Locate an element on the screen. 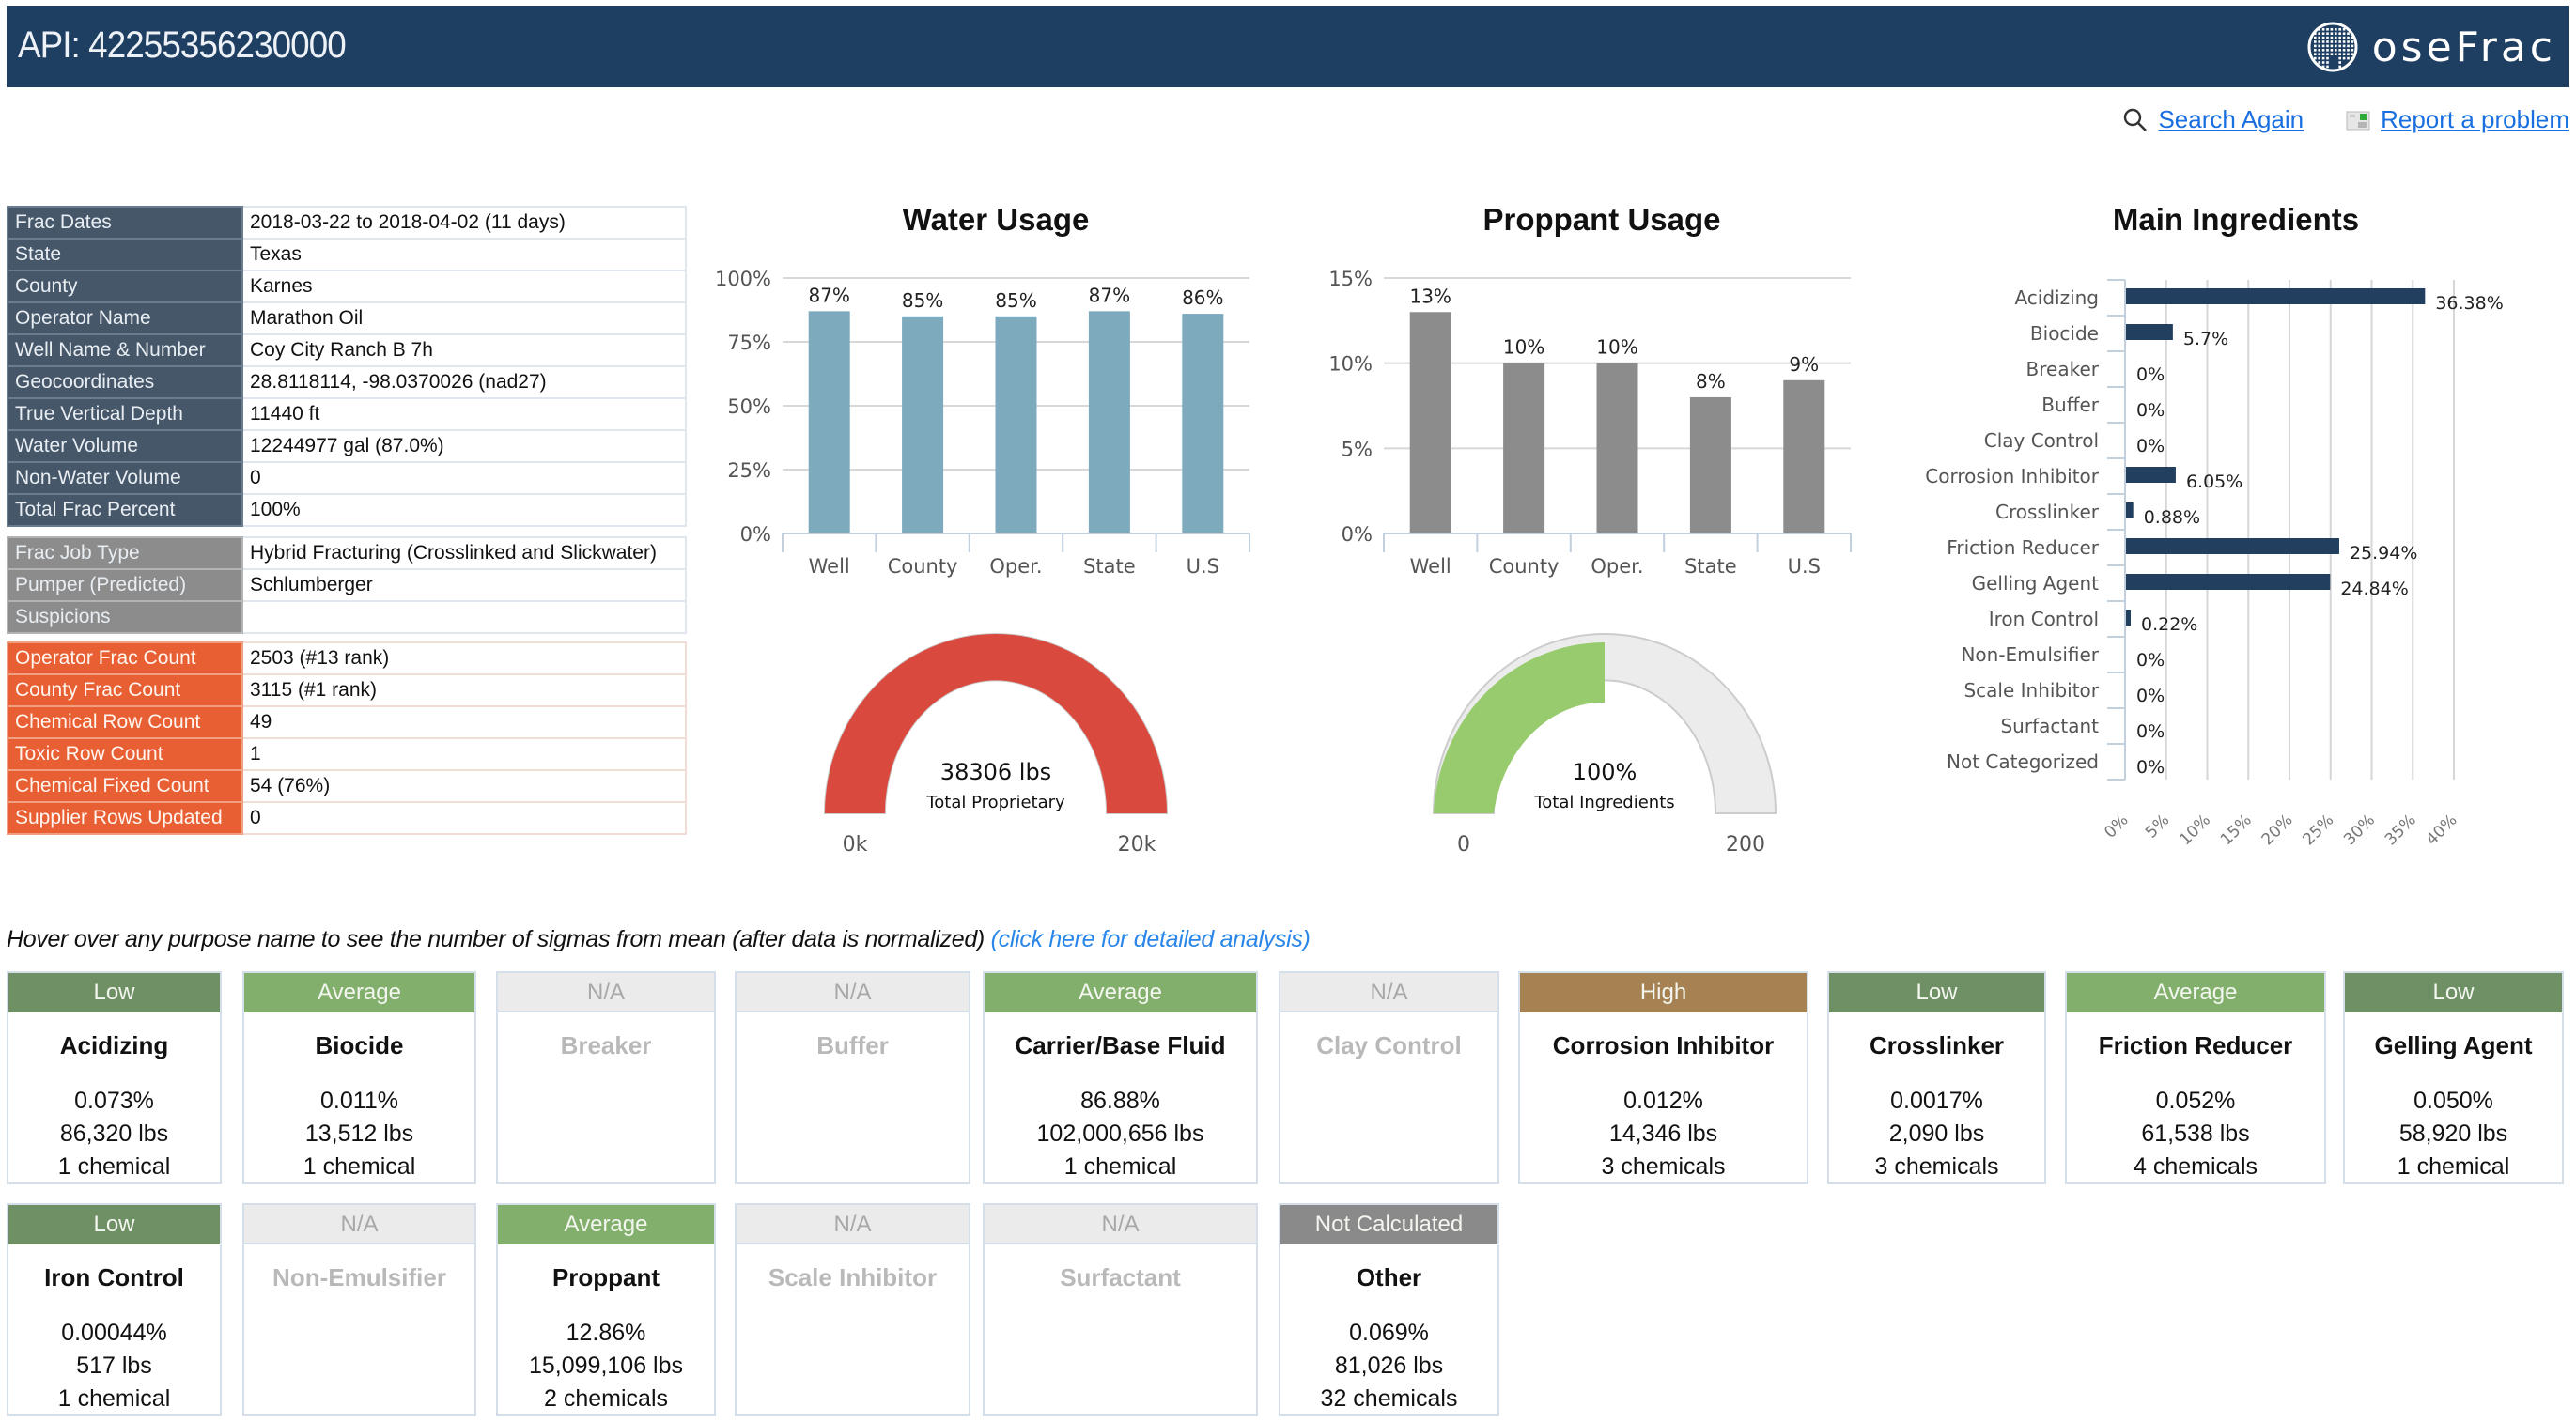  purpose-percent: 0.050% is located at coordinates (2453, 1101).